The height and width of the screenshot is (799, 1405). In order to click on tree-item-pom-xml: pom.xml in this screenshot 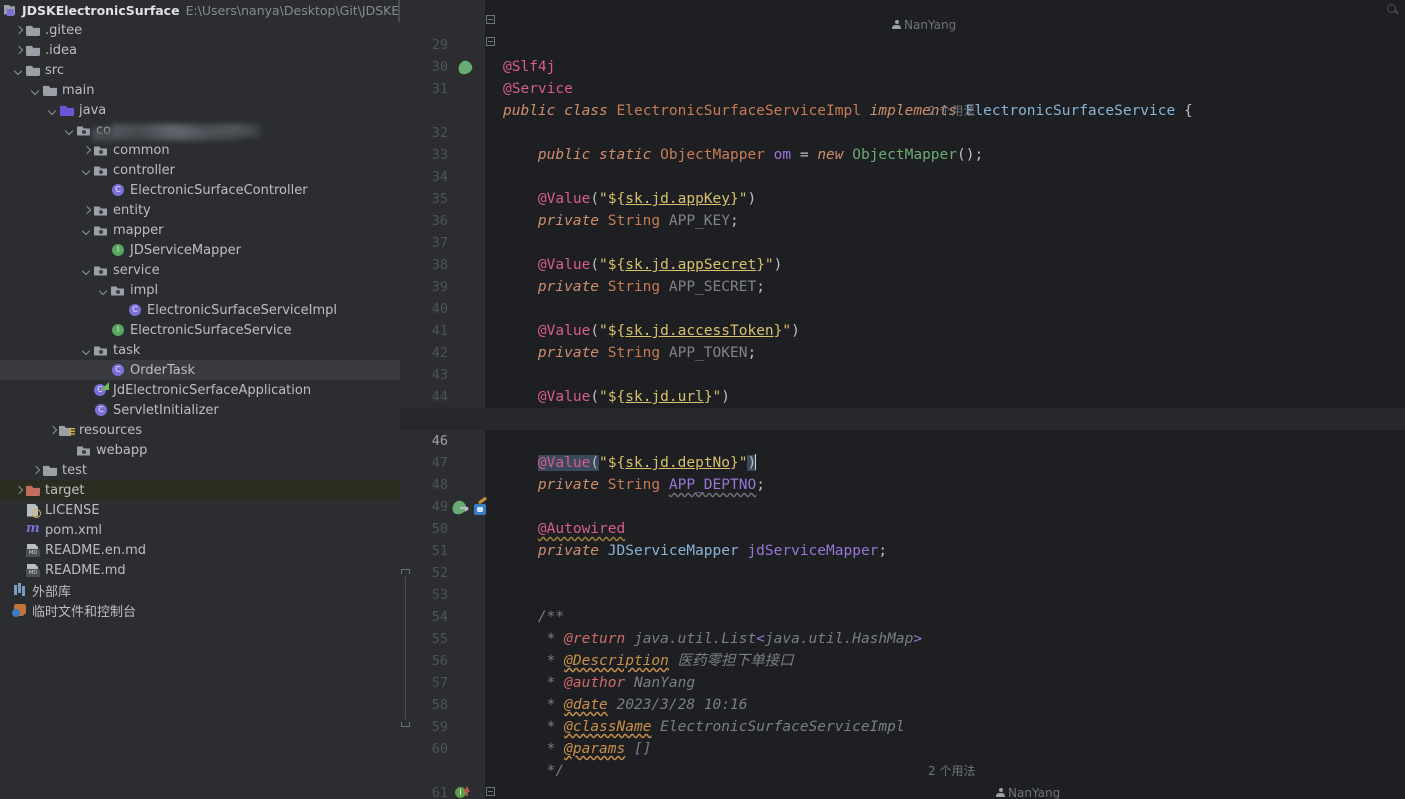, I will do `click(200, 530)`.